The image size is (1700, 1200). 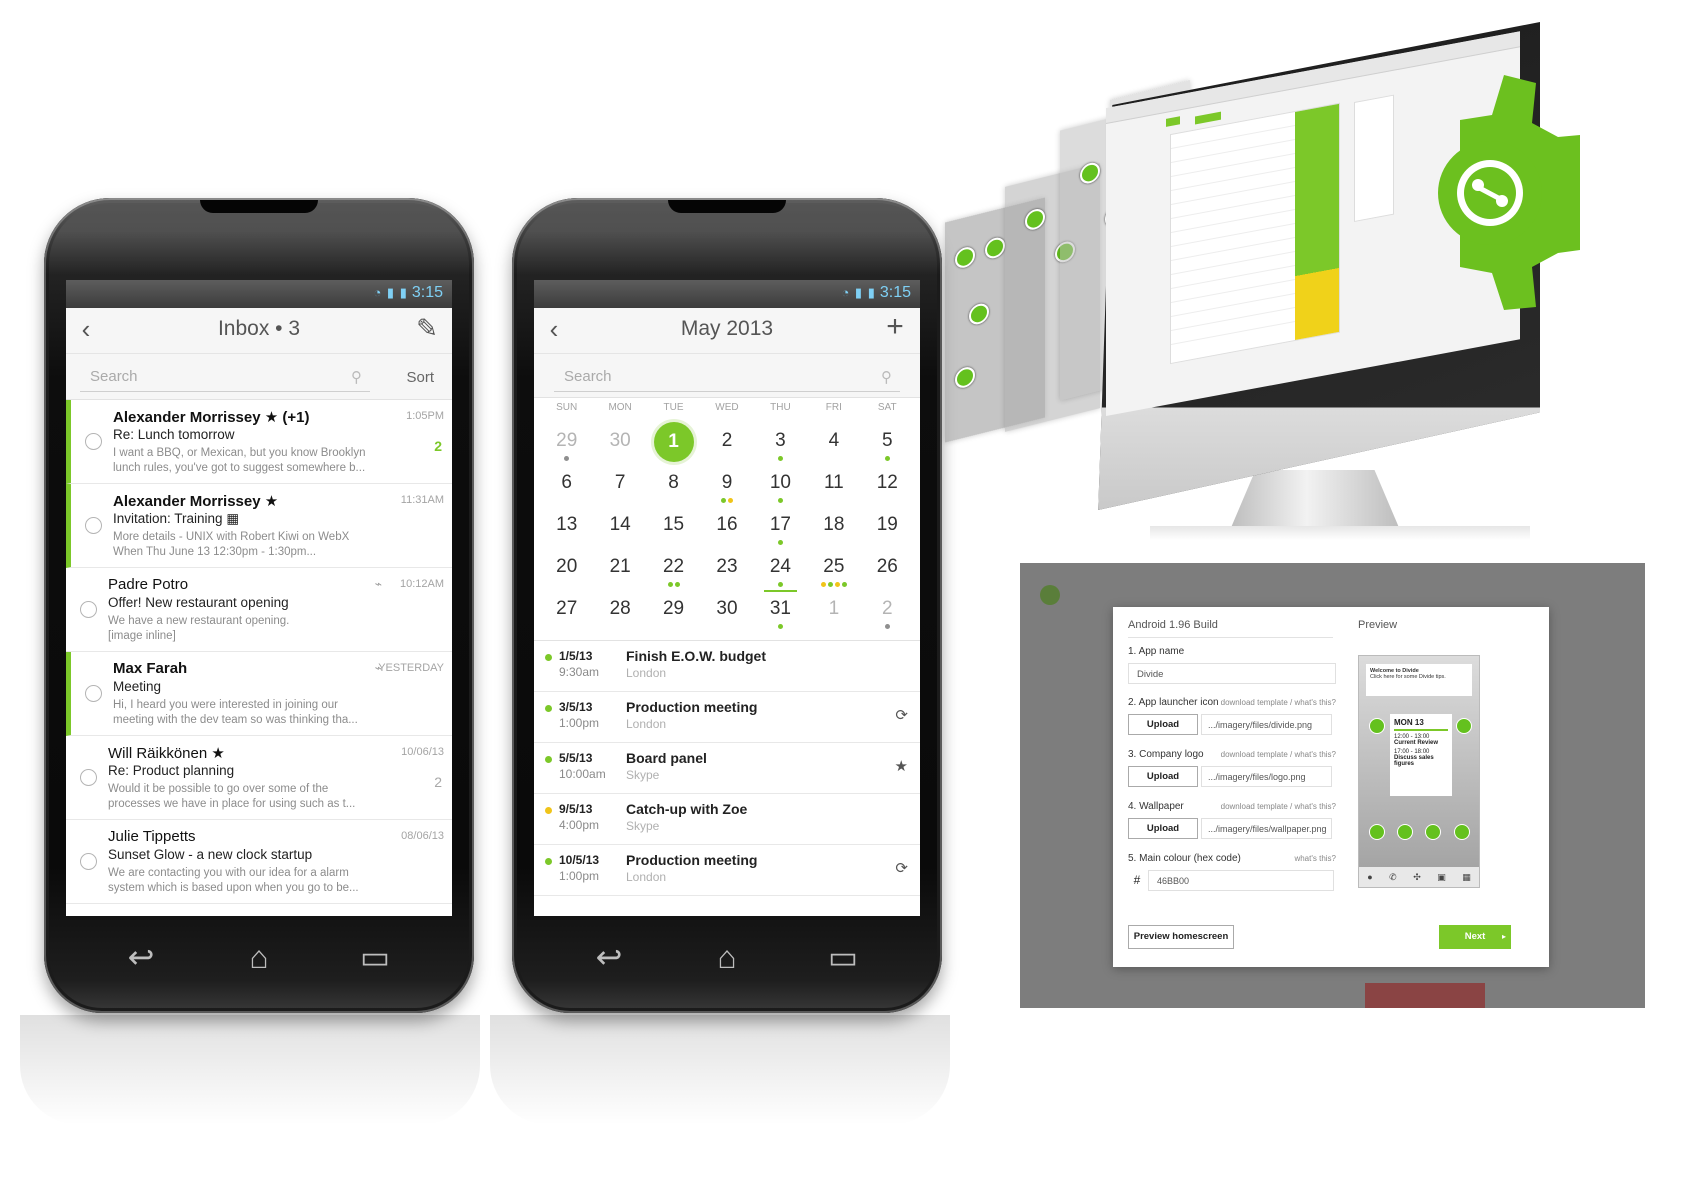 What do you see at coordinates (619, 485) in the screenshot?
I see `day-cell: 7` at bounding box center [619, 485].